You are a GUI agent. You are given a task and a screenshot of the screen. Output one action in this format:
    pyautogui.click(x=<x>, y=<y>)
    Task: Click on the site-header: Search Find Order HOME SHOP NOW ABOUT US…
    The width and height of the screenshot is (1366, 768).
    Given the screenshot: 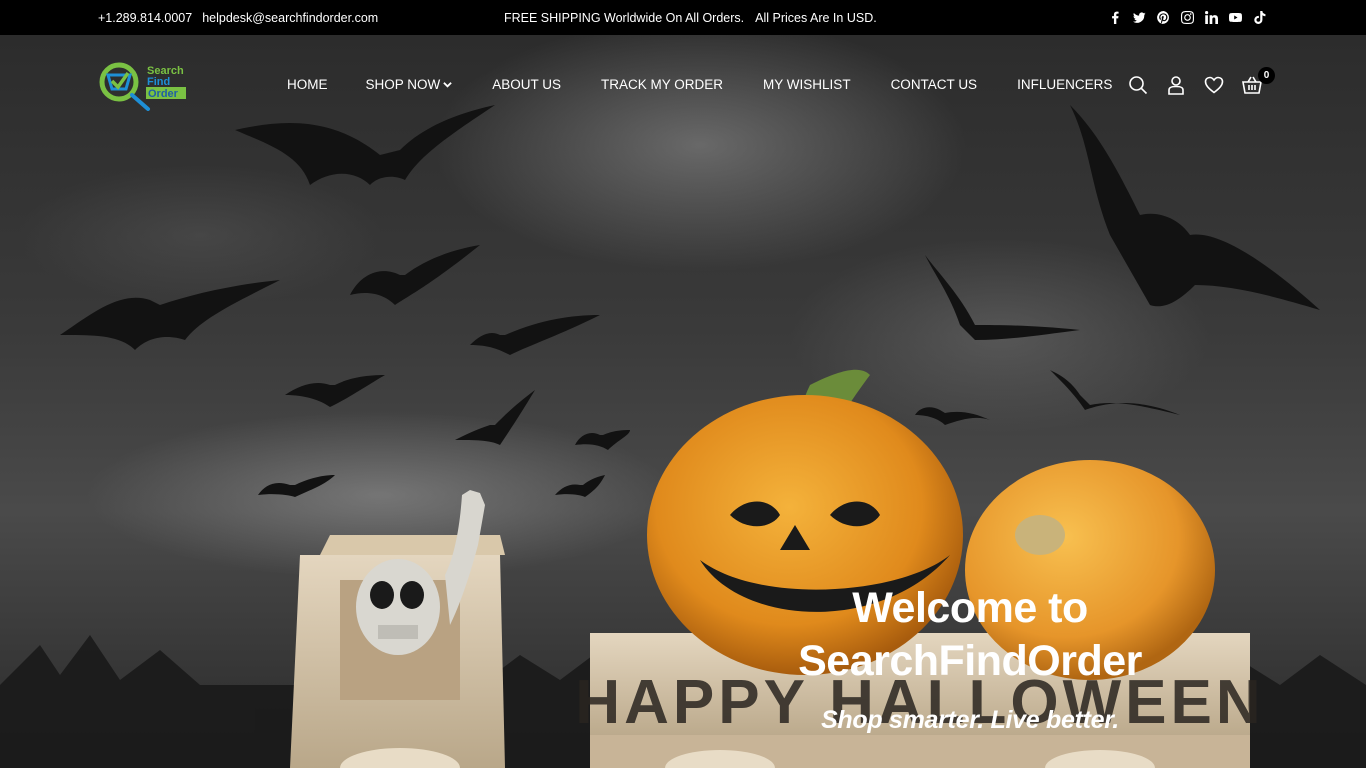 What is the action you would take?
    pyautogui.click(x=683, y=85)
    